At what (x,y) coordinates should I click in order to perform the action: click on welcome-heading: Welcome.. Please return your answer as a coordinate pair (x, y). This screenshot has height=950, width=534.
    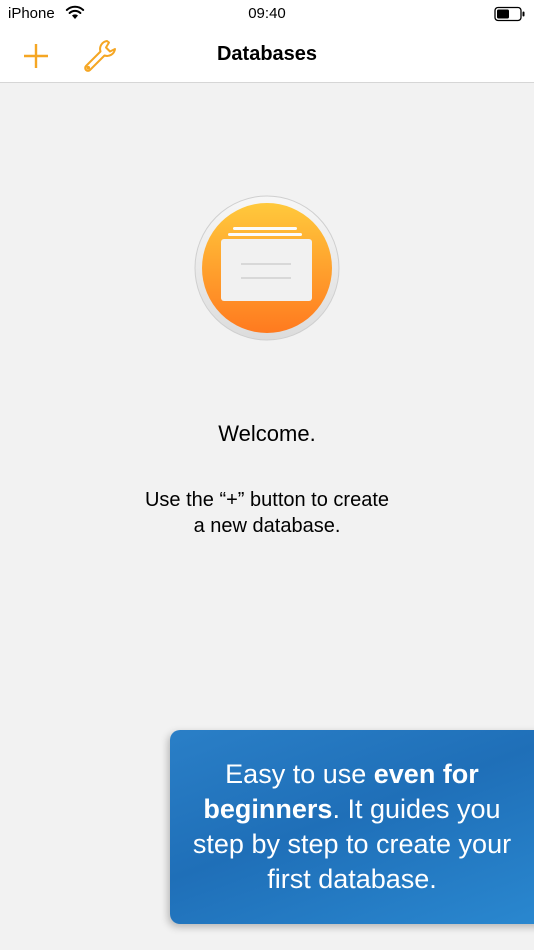
    Looking at the image, I should click on (267, 433).